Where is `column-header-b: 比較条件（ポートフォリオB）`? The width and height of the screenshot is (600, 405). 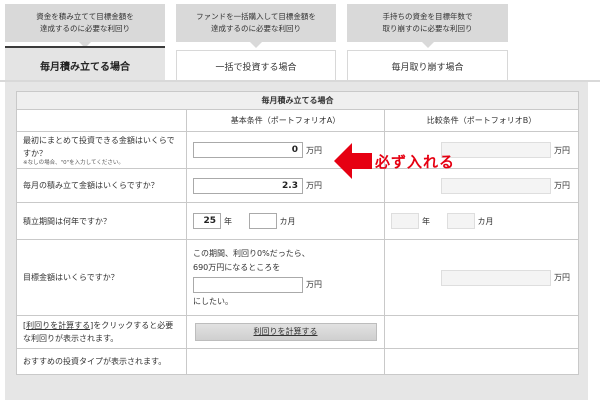
column-header-b: 比較条件（ポートフォリオB） is located at coordinates (481, 120).